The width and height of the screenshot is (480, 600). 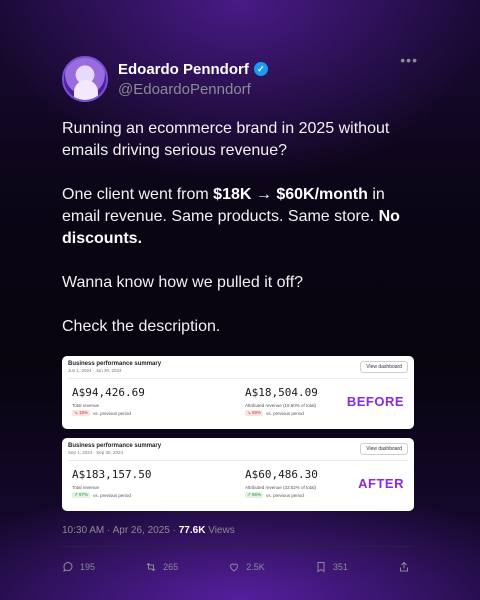 What do you see at coordinates (255, 567) in the screenshot?
I see `like-count: 2.5K` at bounding box center [255, 567].